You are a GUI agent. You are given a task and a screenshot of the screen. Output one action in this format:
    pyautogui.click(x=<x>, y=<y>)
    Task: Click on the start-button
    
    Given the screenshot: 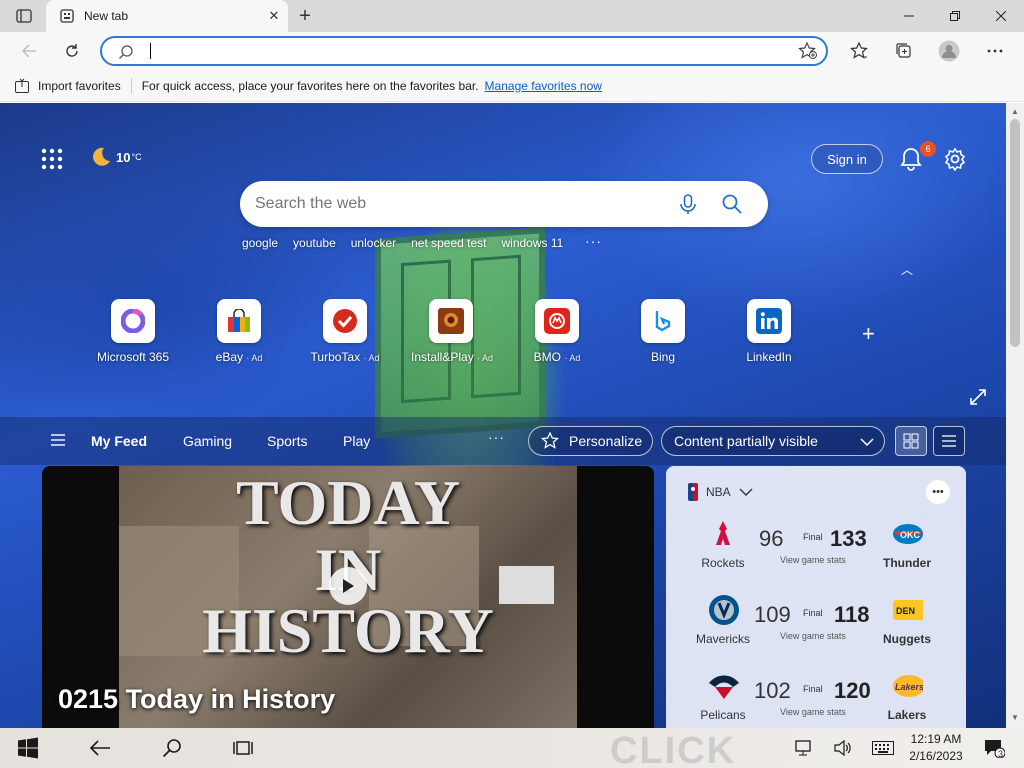 What is the action you would take?
    pyautogui.click(x=28, y=748)
    